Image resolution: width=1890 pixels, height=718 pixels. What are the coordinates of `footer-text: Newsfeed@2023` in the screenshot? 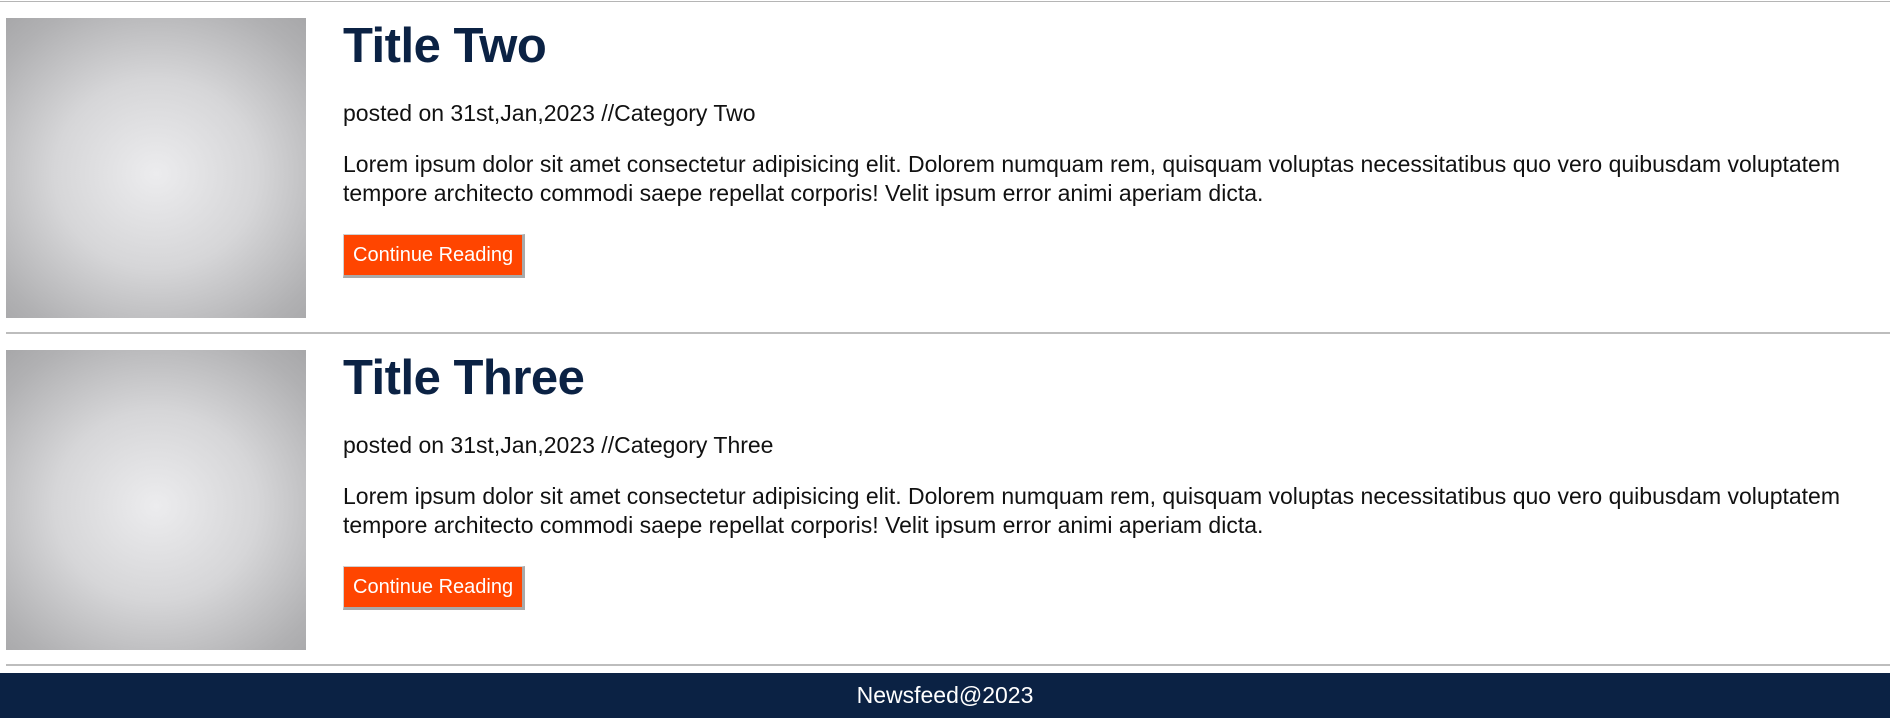 It's located at (945, 695).